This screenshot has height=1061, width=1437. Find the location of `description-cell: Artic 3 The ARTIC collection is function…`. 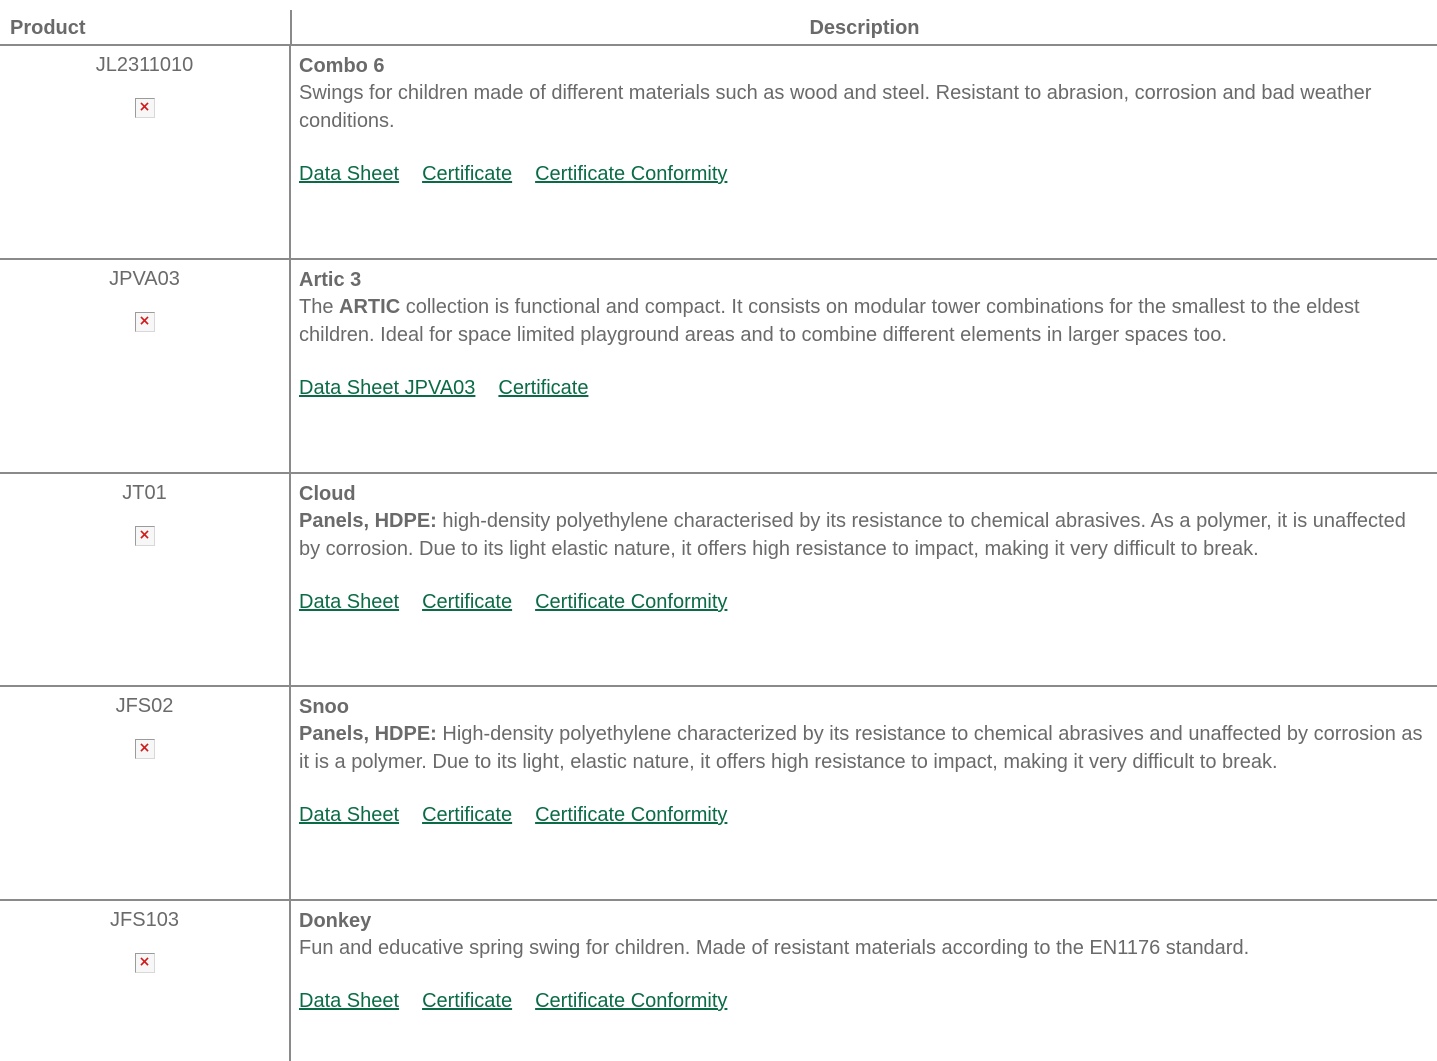

description-cell: Artic 3 The ARTIC collection is function… is located at coordinates (868, 330).